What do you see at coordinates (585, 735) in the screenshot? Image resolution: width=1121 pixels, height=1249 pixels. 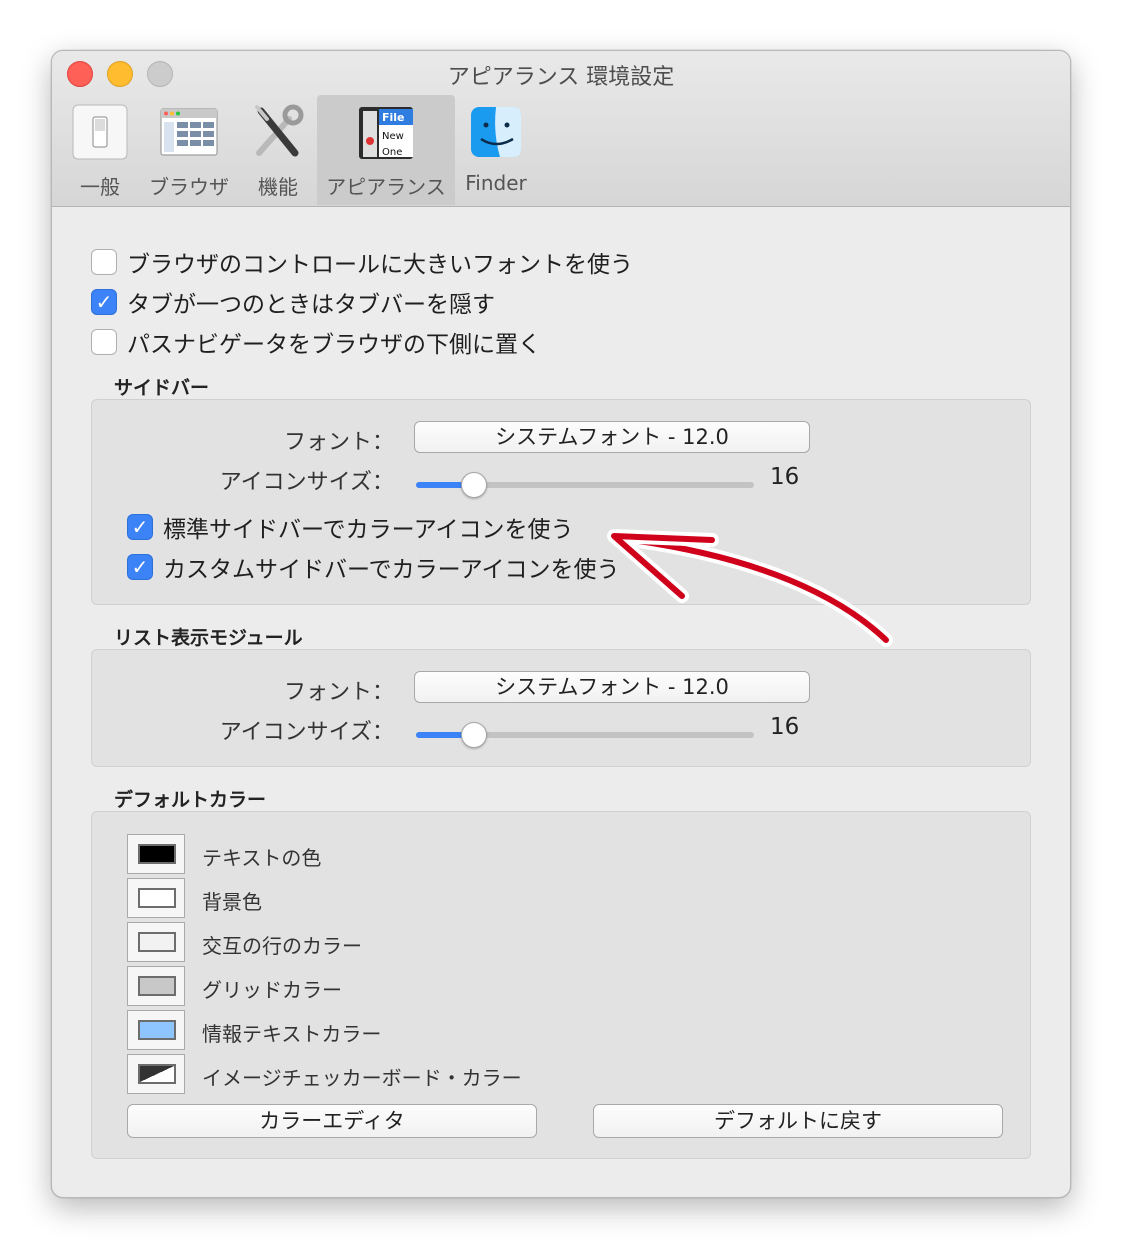 I see `list-view-icon-size-slider` at bounding box center [585, 735].